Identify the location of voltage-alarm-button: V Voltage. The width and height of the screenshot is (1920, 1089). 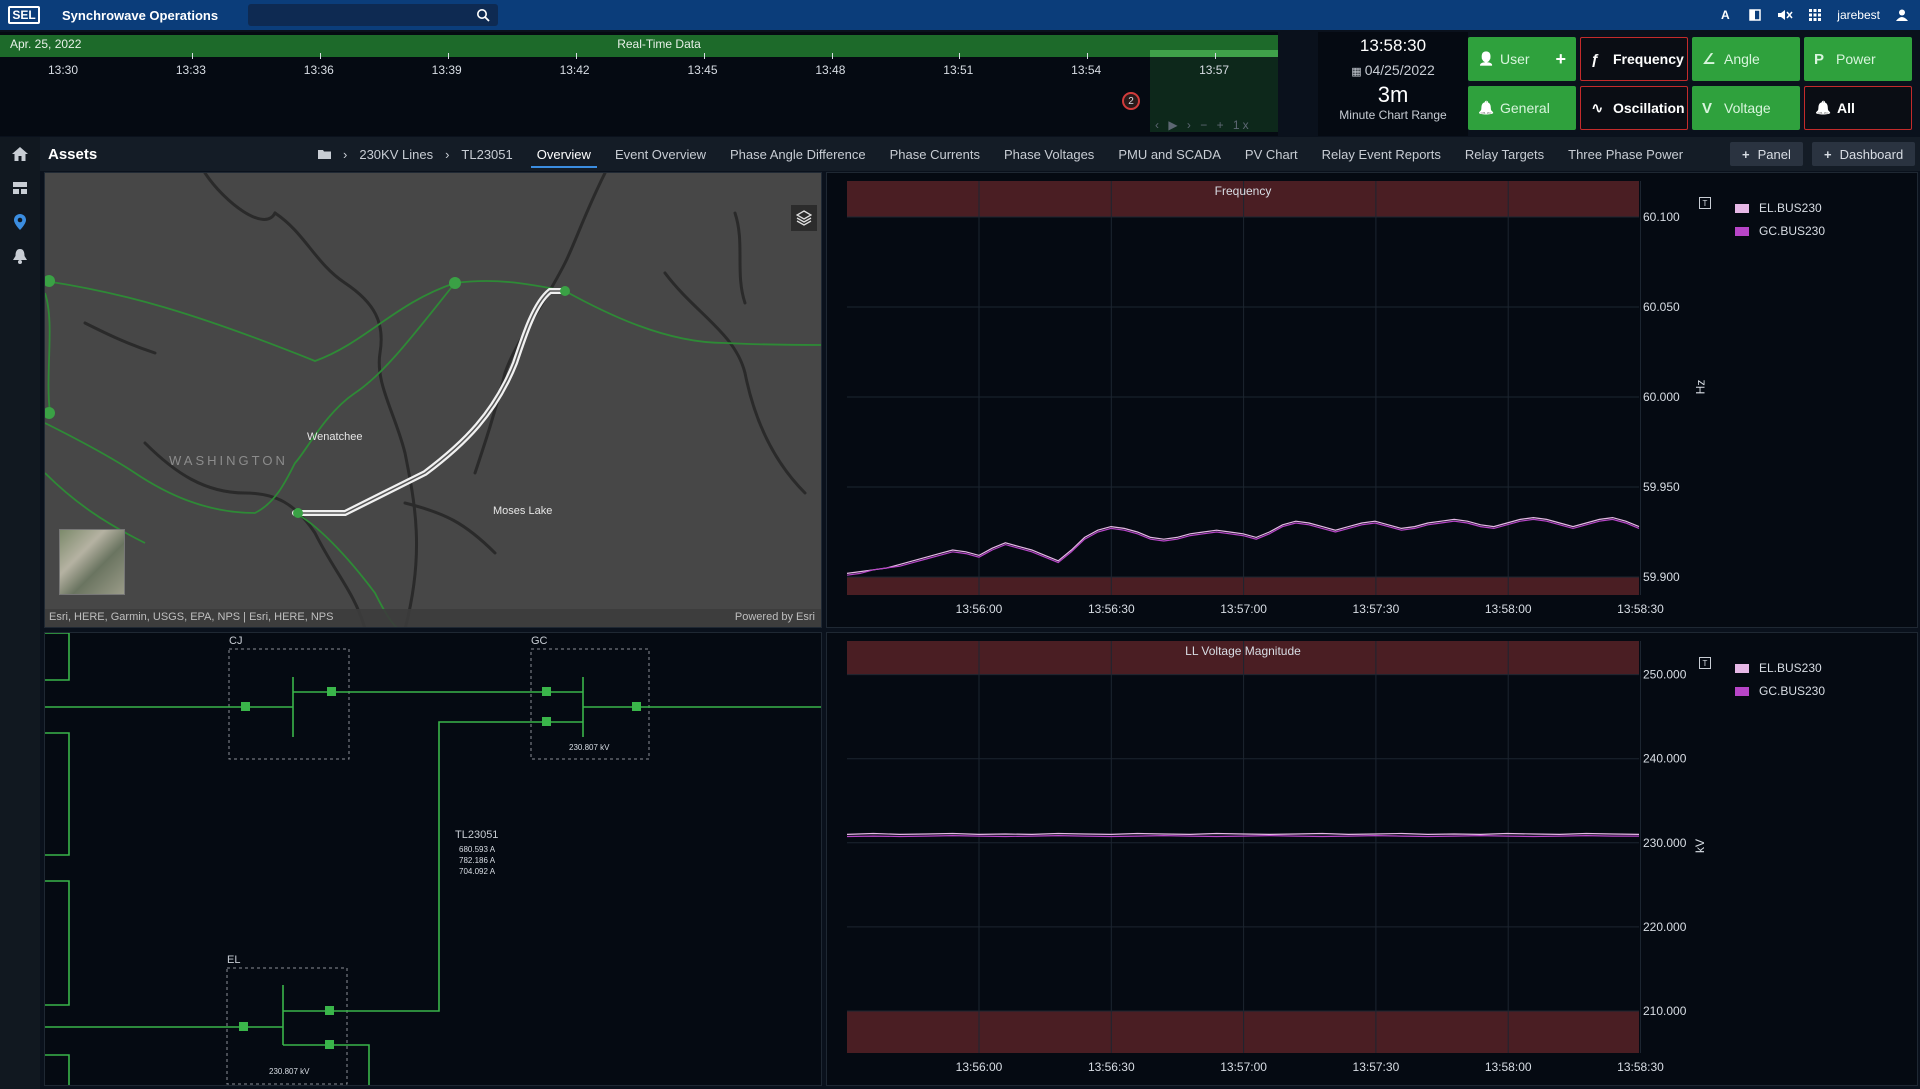
(1746, 108).